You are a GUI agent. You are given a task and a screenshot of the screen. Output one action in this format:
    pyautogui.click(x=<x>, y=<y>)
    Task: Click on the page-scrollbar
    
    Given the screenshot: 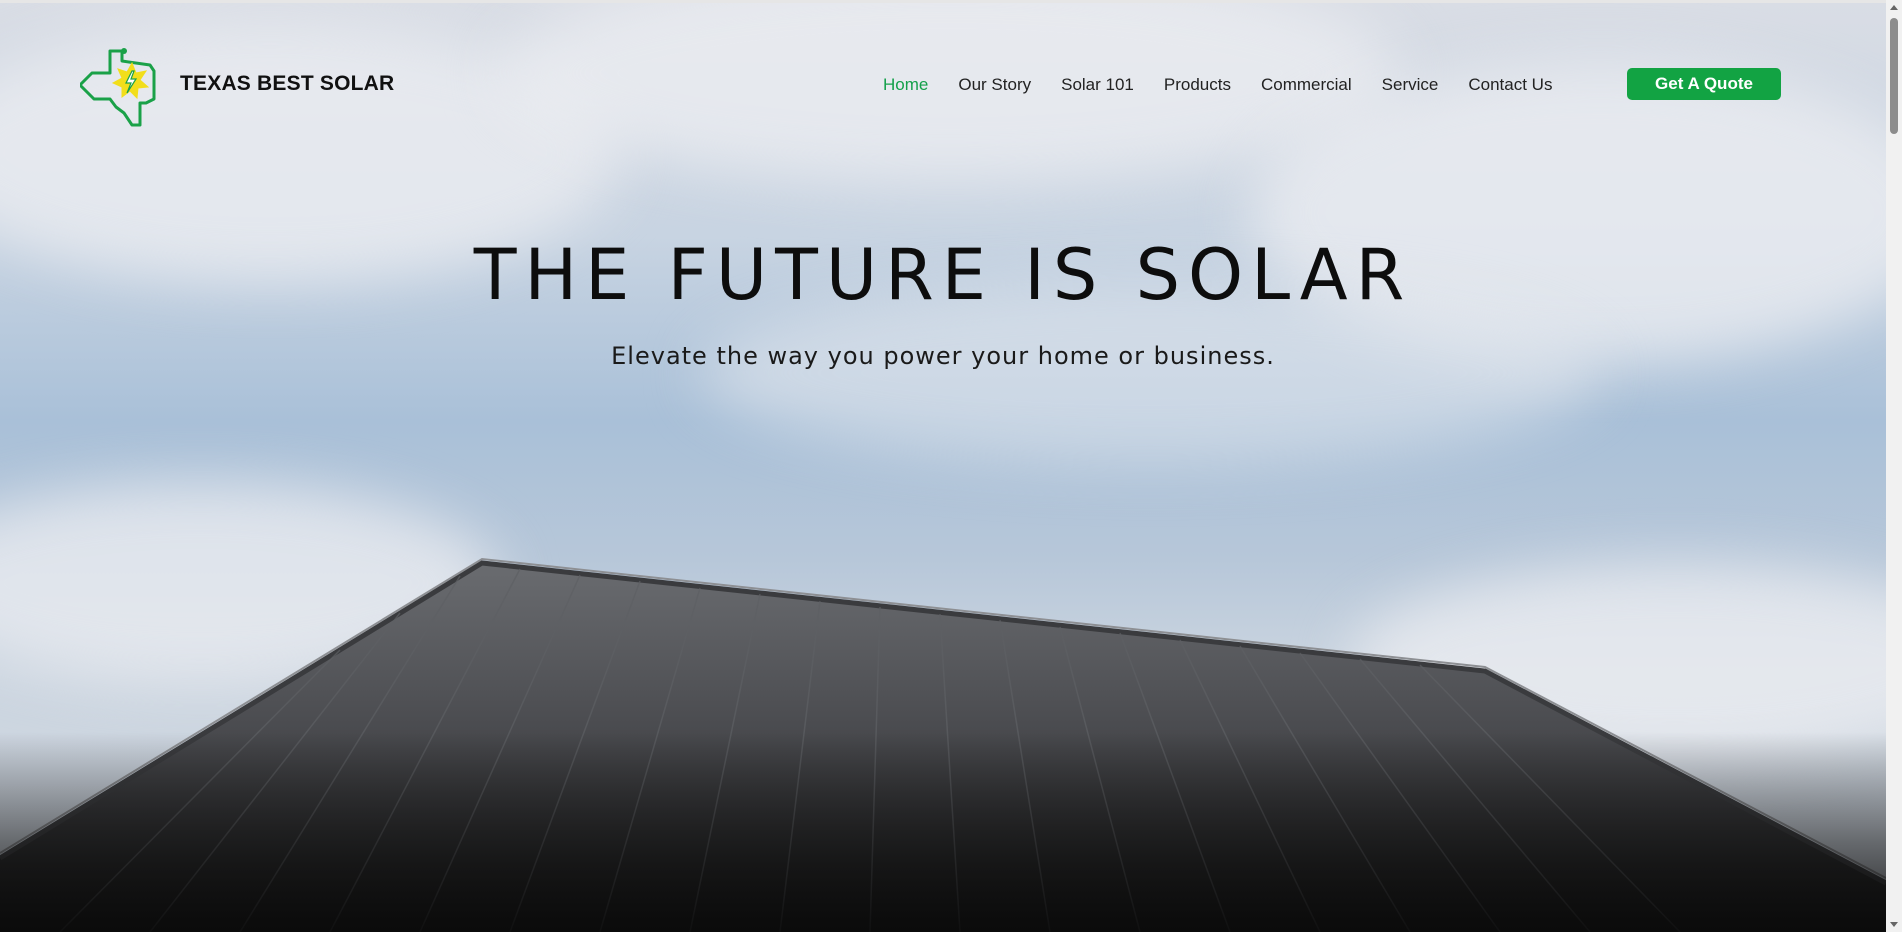 What is the action you would take?
    pyautogui.click(x=1894, y=466)
    